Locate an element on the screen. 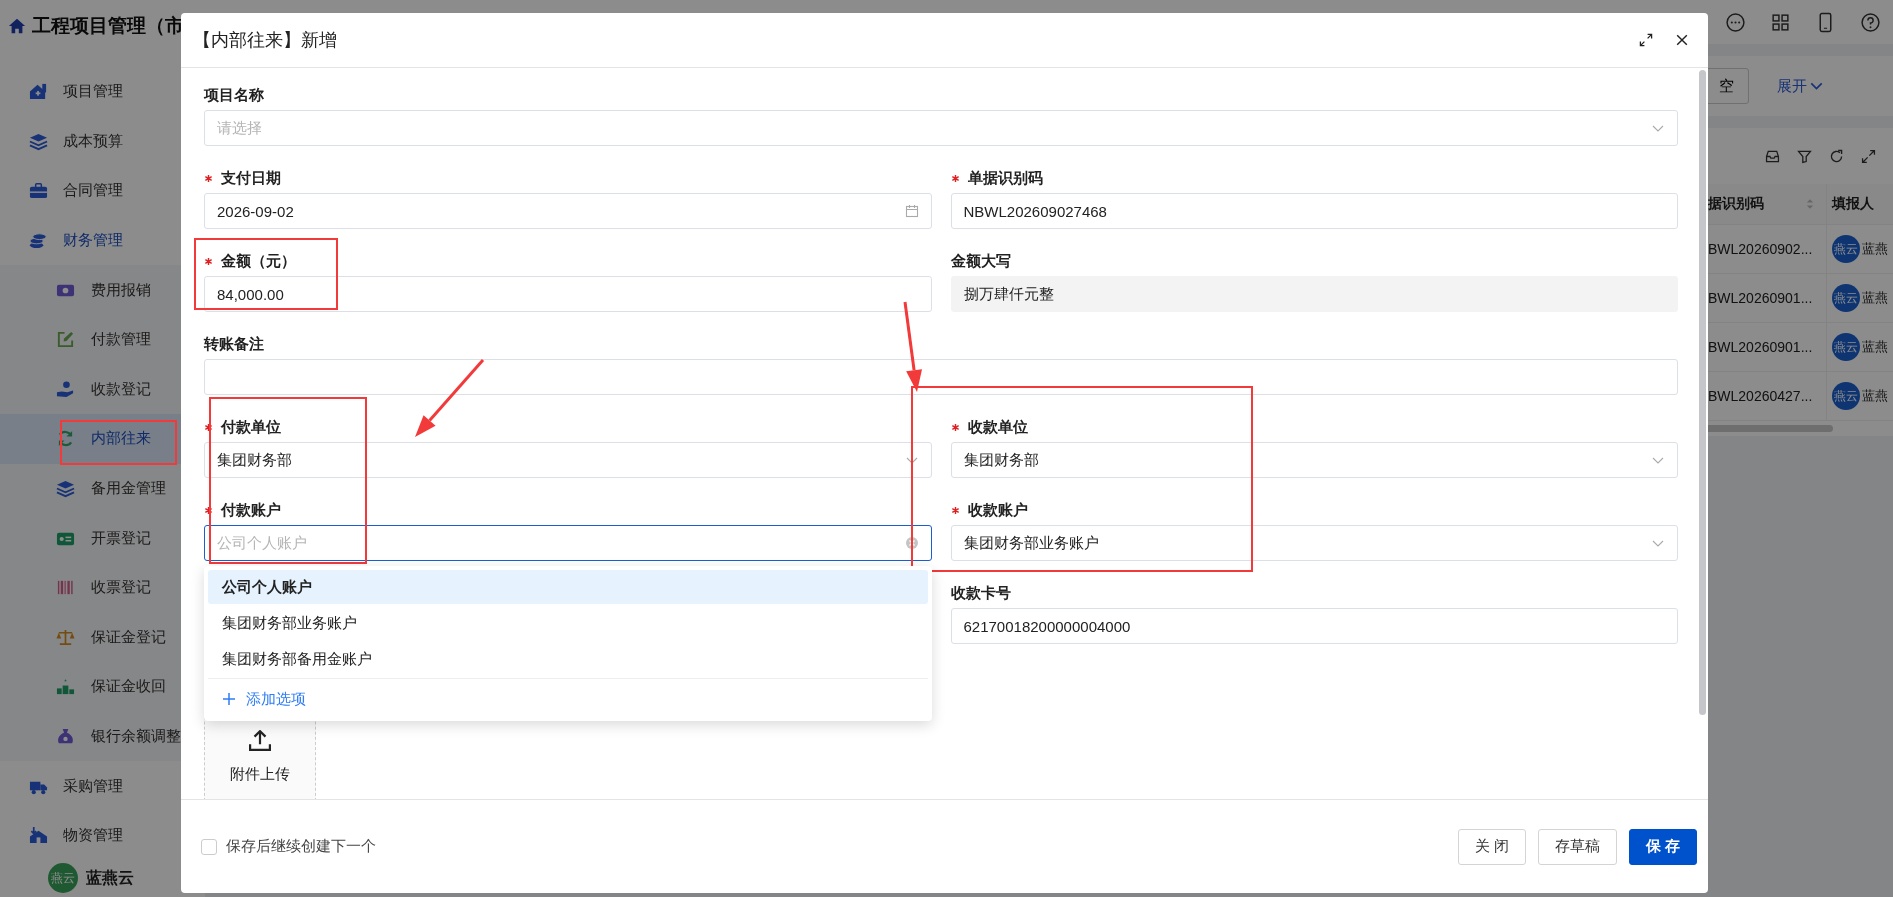 The image size is (1893, 897). sidebar-subitem: 保证金登记 is located at coordinates (102, 637).